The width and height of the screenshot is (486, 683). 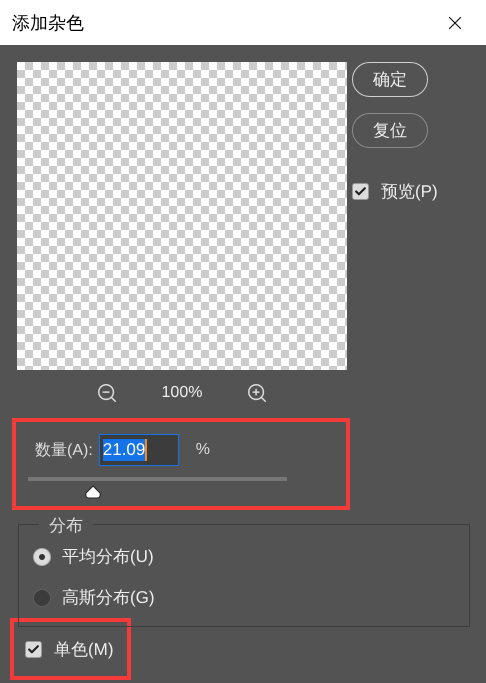 I want to click on zoom-out-icon, so click(x=107, y=393).